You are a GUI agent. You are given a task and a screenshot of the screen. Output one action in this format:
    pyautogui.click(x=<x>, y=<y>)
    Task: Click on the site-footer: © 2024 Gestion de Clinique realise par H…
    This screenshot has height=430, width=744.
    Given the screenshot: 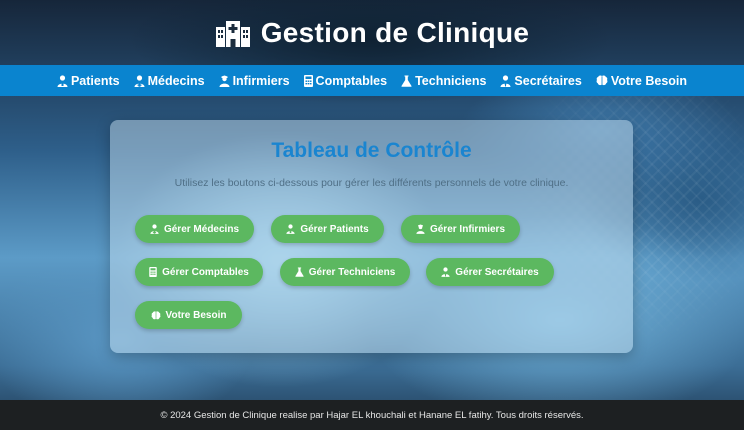 What is the action you would take?
    pyautogui.click(x=372, y=415)
    